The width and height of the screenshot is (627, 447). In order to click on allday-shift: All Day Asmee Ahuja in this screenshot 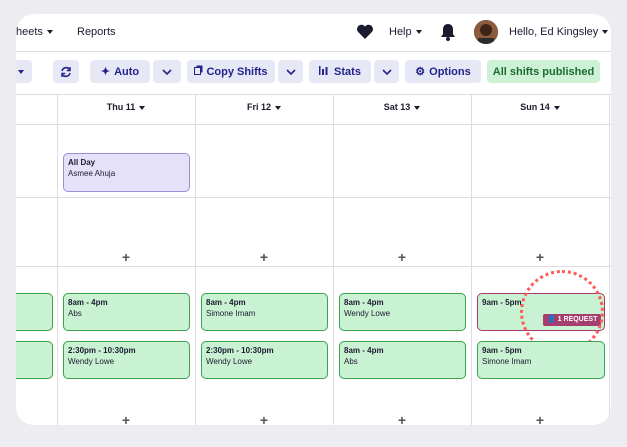, I will do `click(126, 172)`.